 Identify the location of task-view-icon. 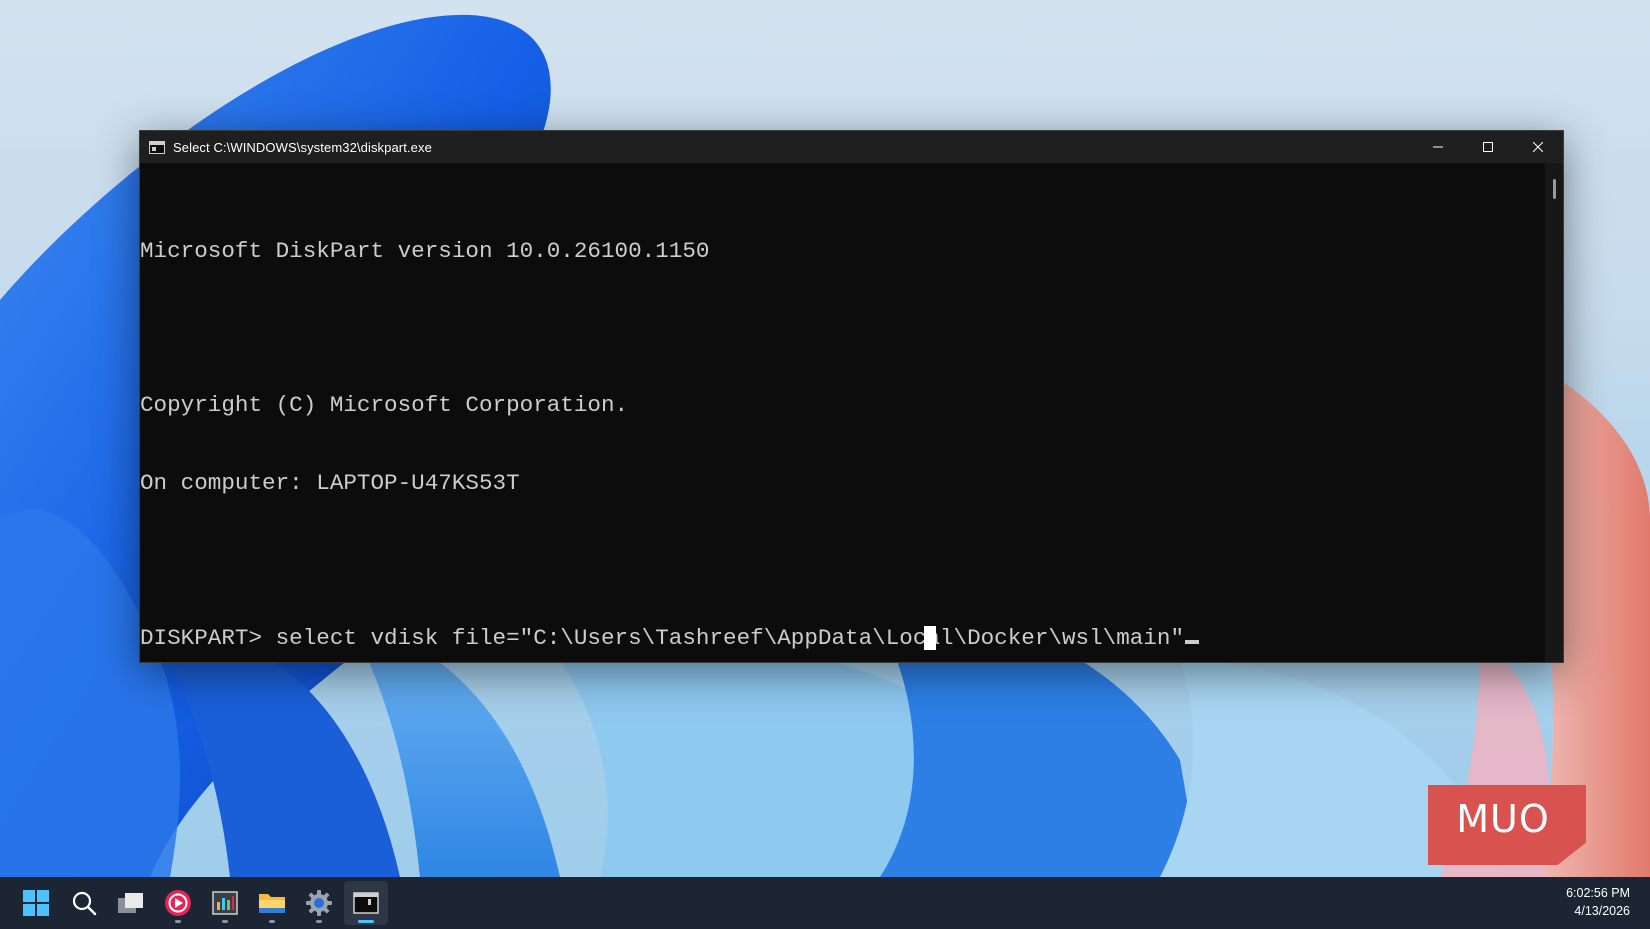
(130, 903).